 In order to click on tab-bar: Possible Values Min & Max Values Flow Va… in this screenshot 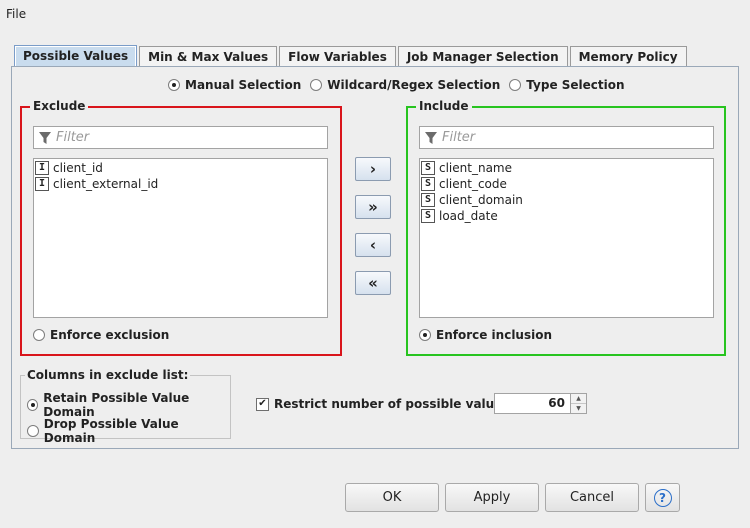, I will do `click(351, 56)`.